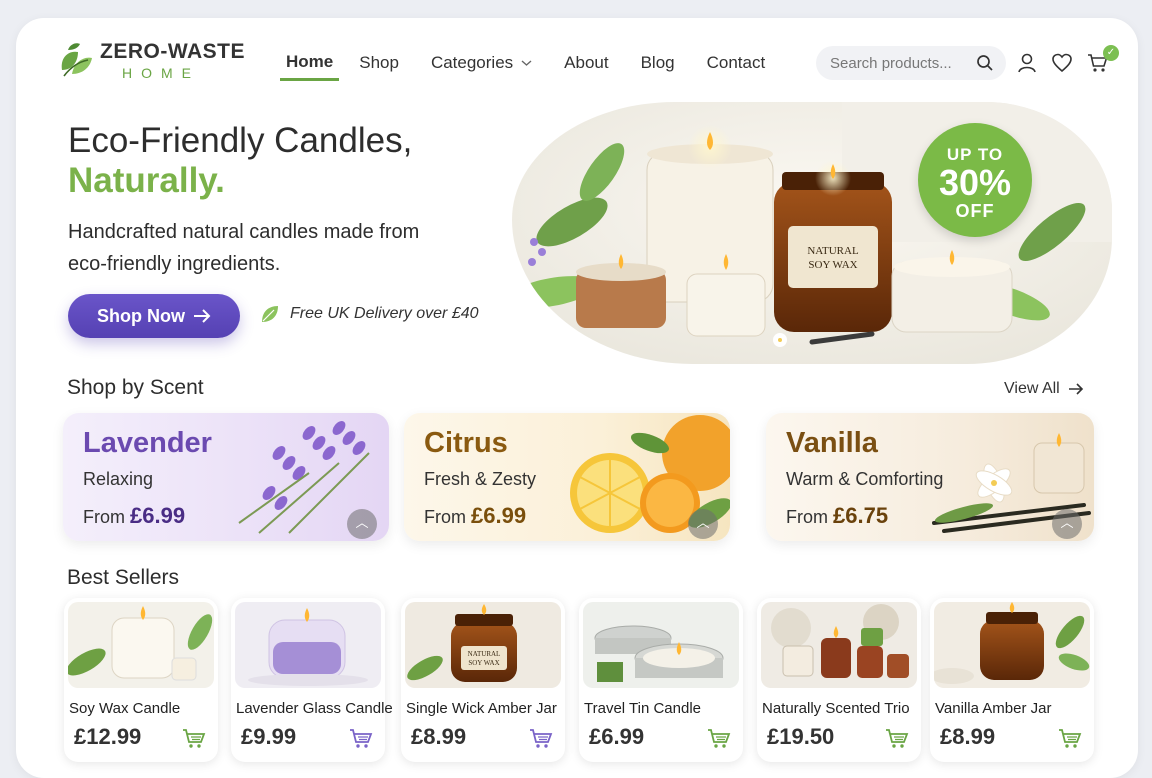  Describe the element at coordinates (240, 140) in the screenshot. I see `hero-title: Eco-Friendly Candles,` at that location.